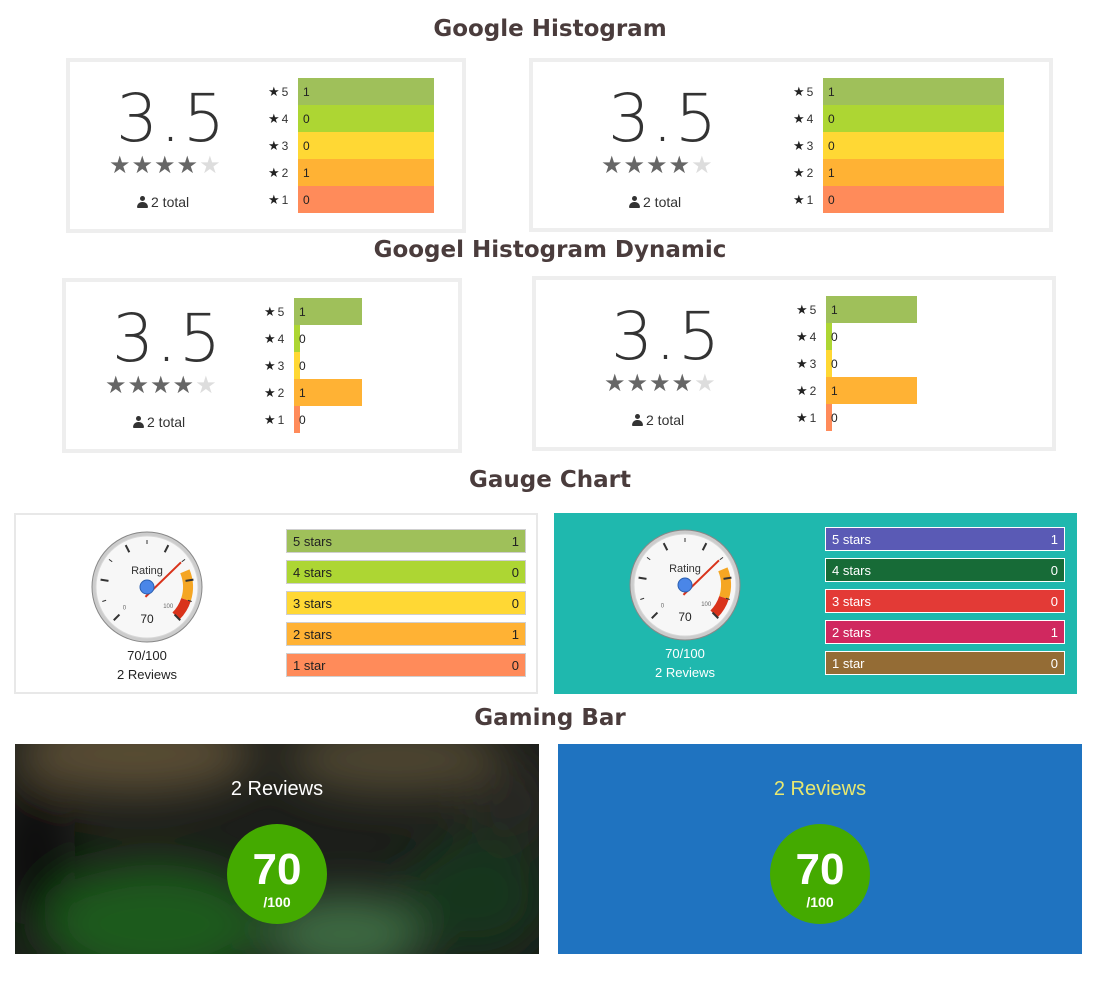  Describe the element at coordinates (685, 585) in the screenshot. I see `gauge-hub` at that location.